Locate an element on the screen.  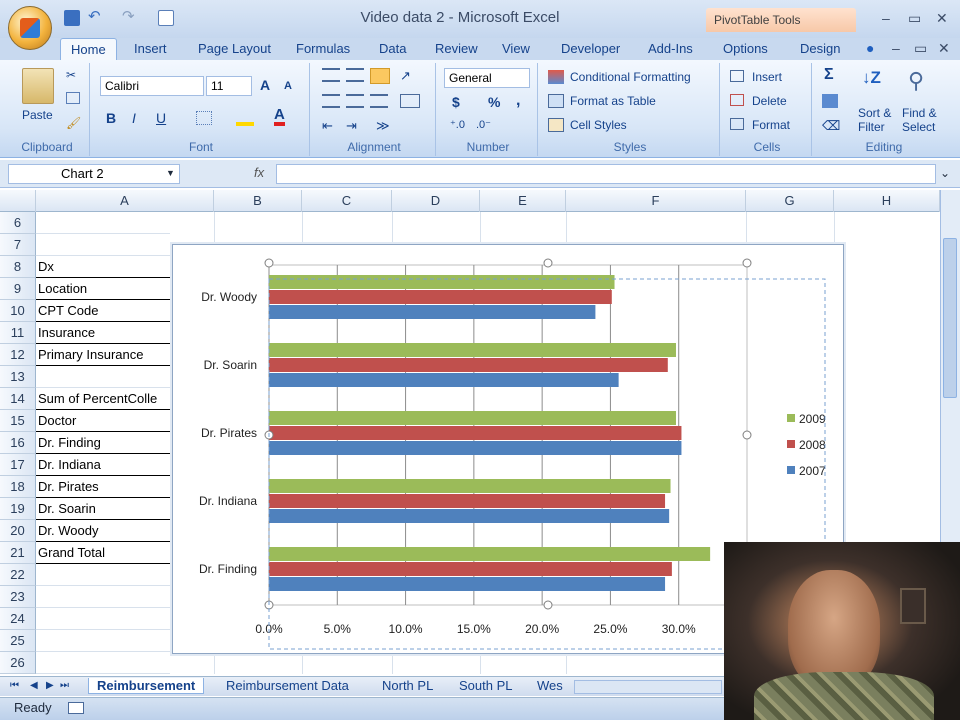
orientation-icon: ↗ is located at coordinates (405, 76).